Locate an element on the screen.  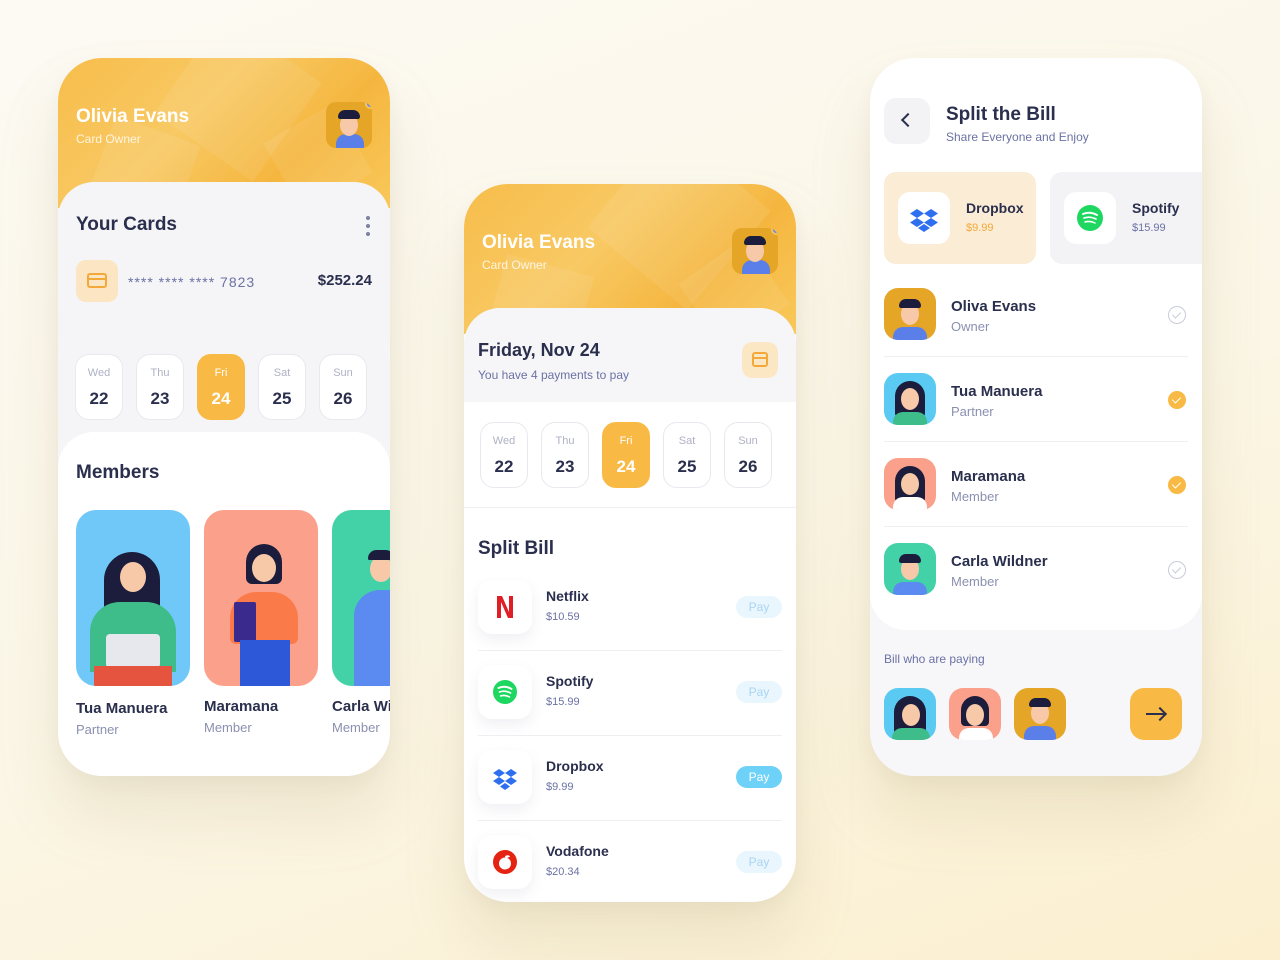
person-row: Carla Wildner Member is located at coordinates (1036, 569).